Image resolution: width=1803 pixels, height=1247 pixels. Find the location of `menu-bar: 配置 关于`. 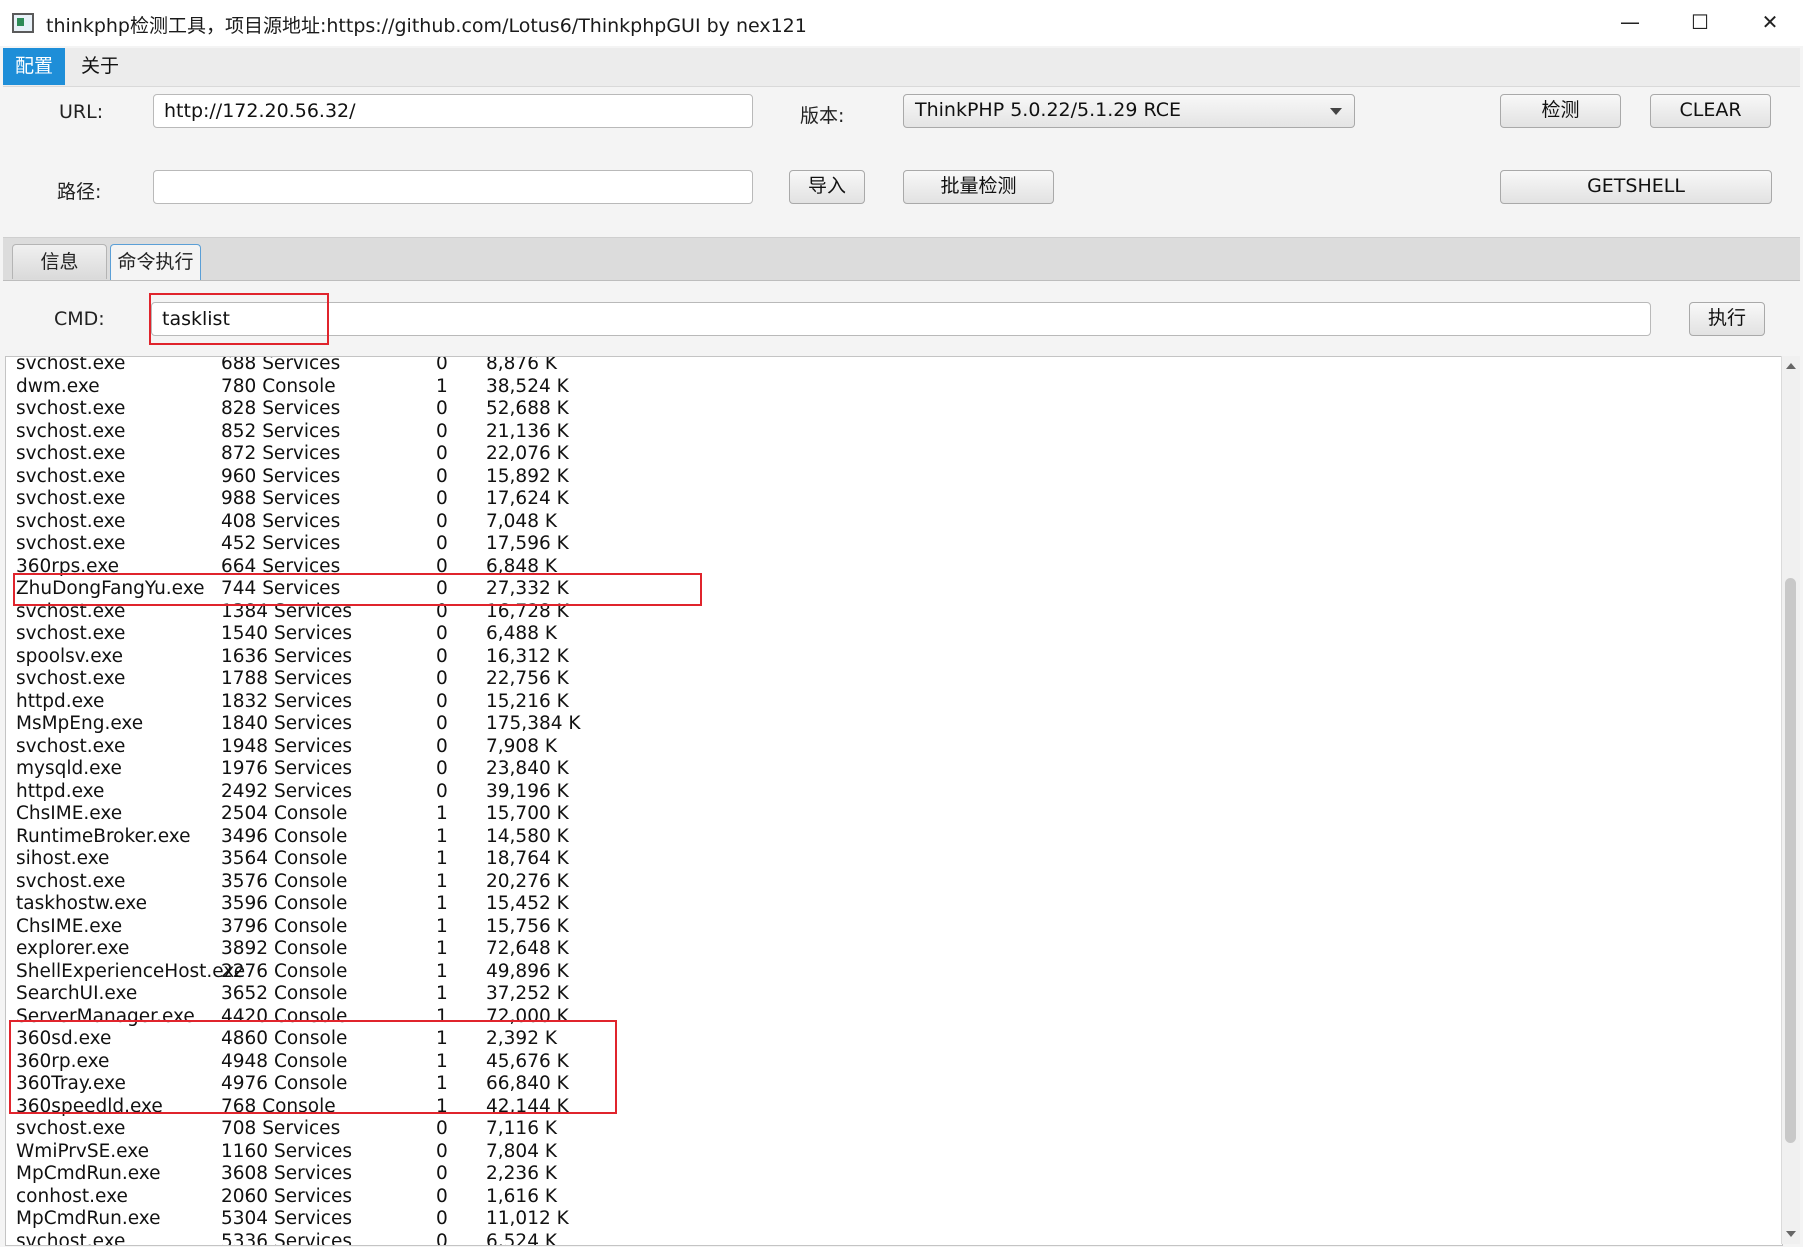

menu-bar: 配置 关于 is located at coordinates (901, 67).